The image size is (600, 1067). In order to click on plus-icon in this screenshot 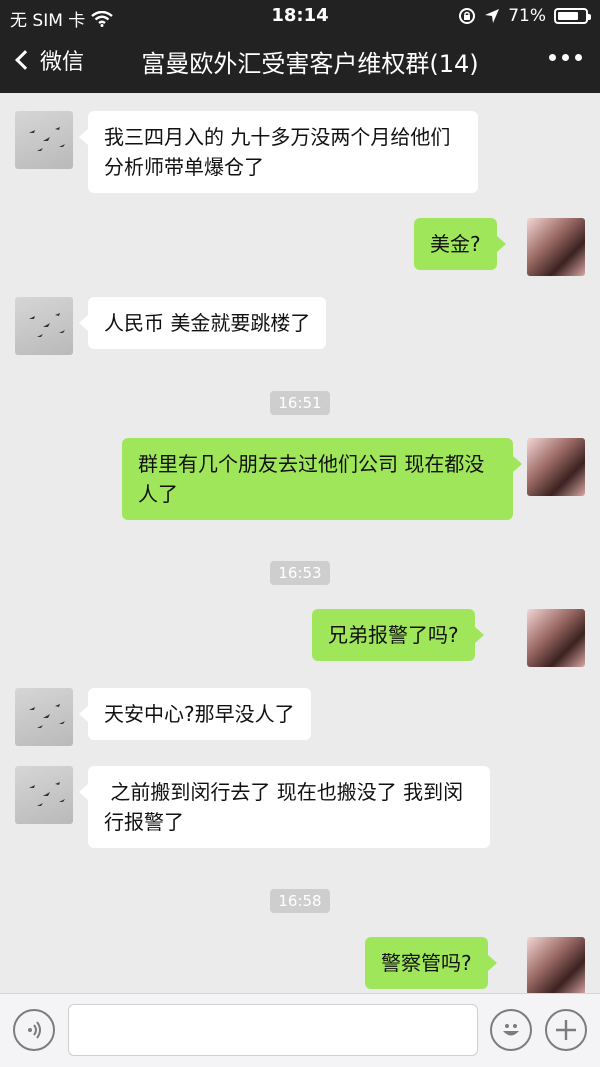, I will do `click(566, 1030)`.